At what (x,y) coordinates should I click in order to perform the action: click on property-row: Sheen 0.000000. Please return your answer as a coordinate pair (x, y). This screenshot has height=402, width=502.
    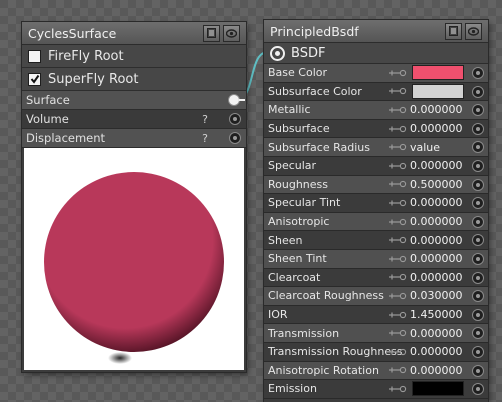
    Looking at the image, I should click on (376, 240).